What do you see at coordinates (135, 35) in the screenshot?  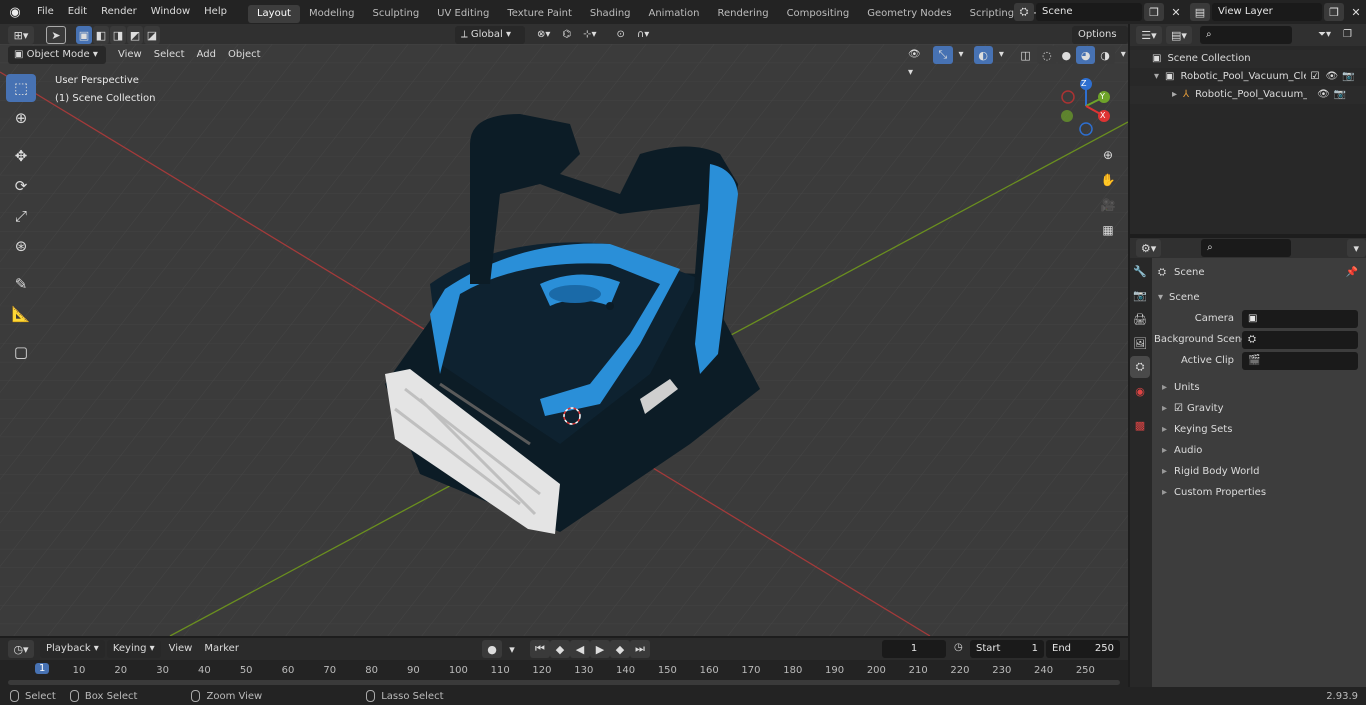 I see `mode-invert-icon: ◩` at bounding box center [135, 35].